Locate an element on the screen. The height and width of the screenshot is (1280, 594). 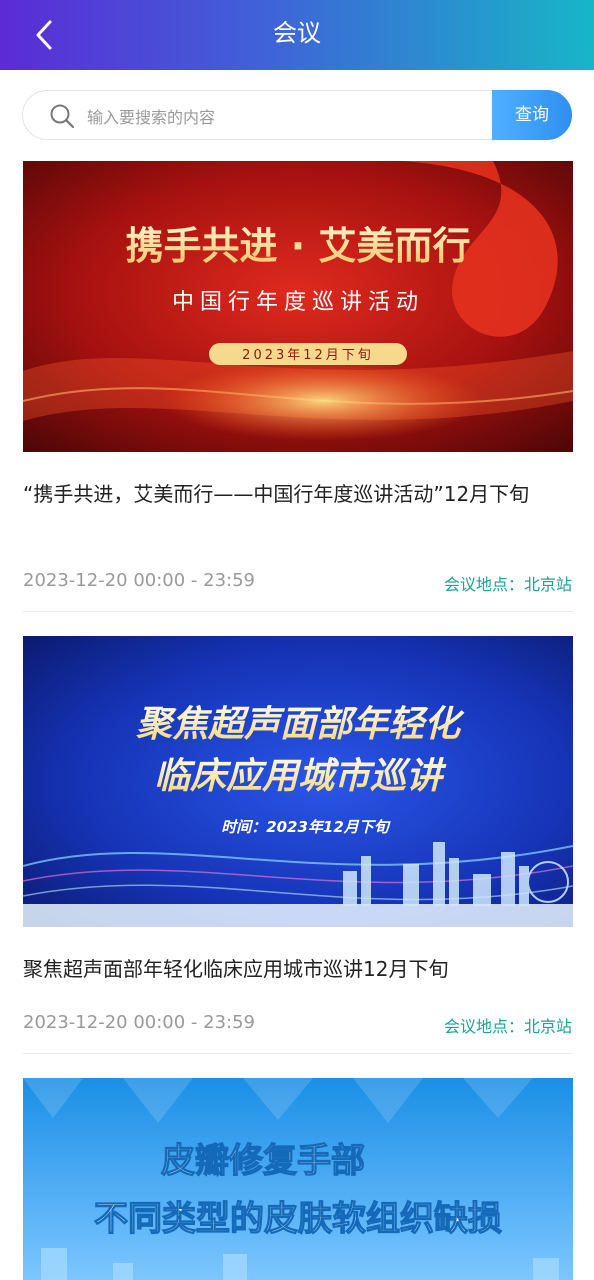
banner-time: 时间：2023年12月下旬 is located at coordinates (306, 827).